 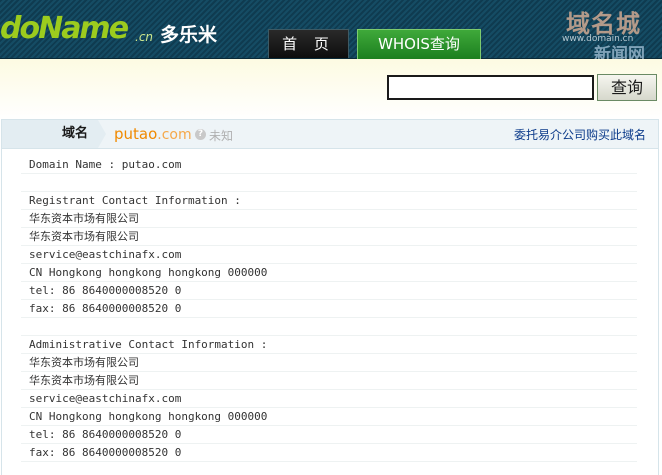 I want to click on nav-tab-home: 首 页, so click(x=308, y=43).